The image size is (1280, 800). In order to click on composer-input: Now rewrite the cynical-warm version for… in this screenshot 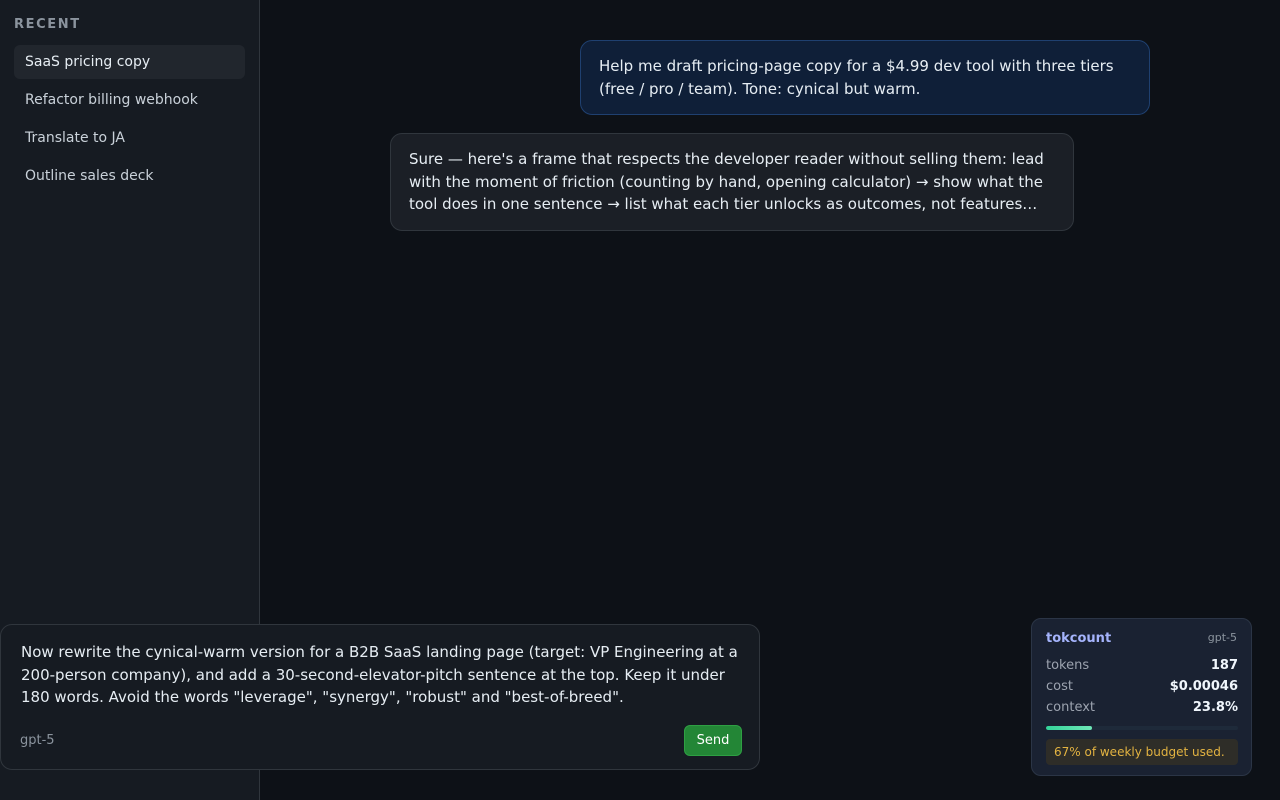, I will do `click(383, 675)`.